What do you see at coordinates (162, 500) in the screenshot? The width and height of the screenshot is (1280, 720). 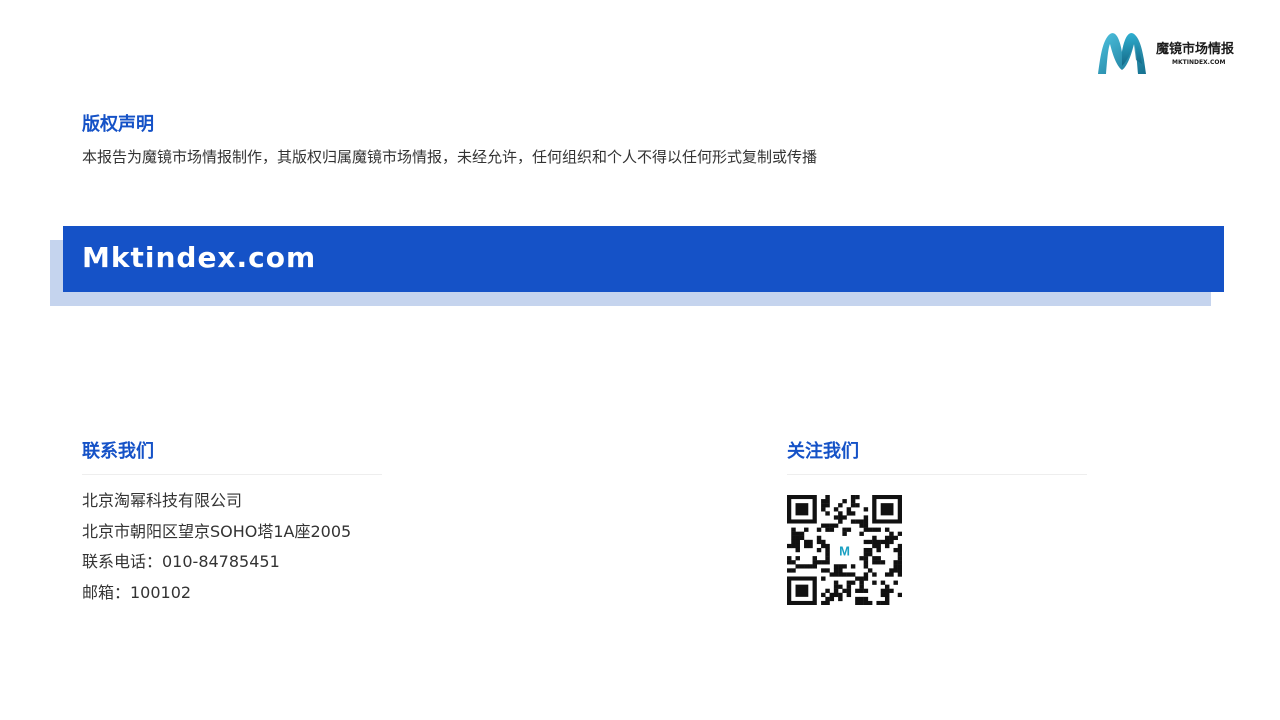 I see `company-name: 北京淘幂科技有限公司` at bounding box center [162, 500].